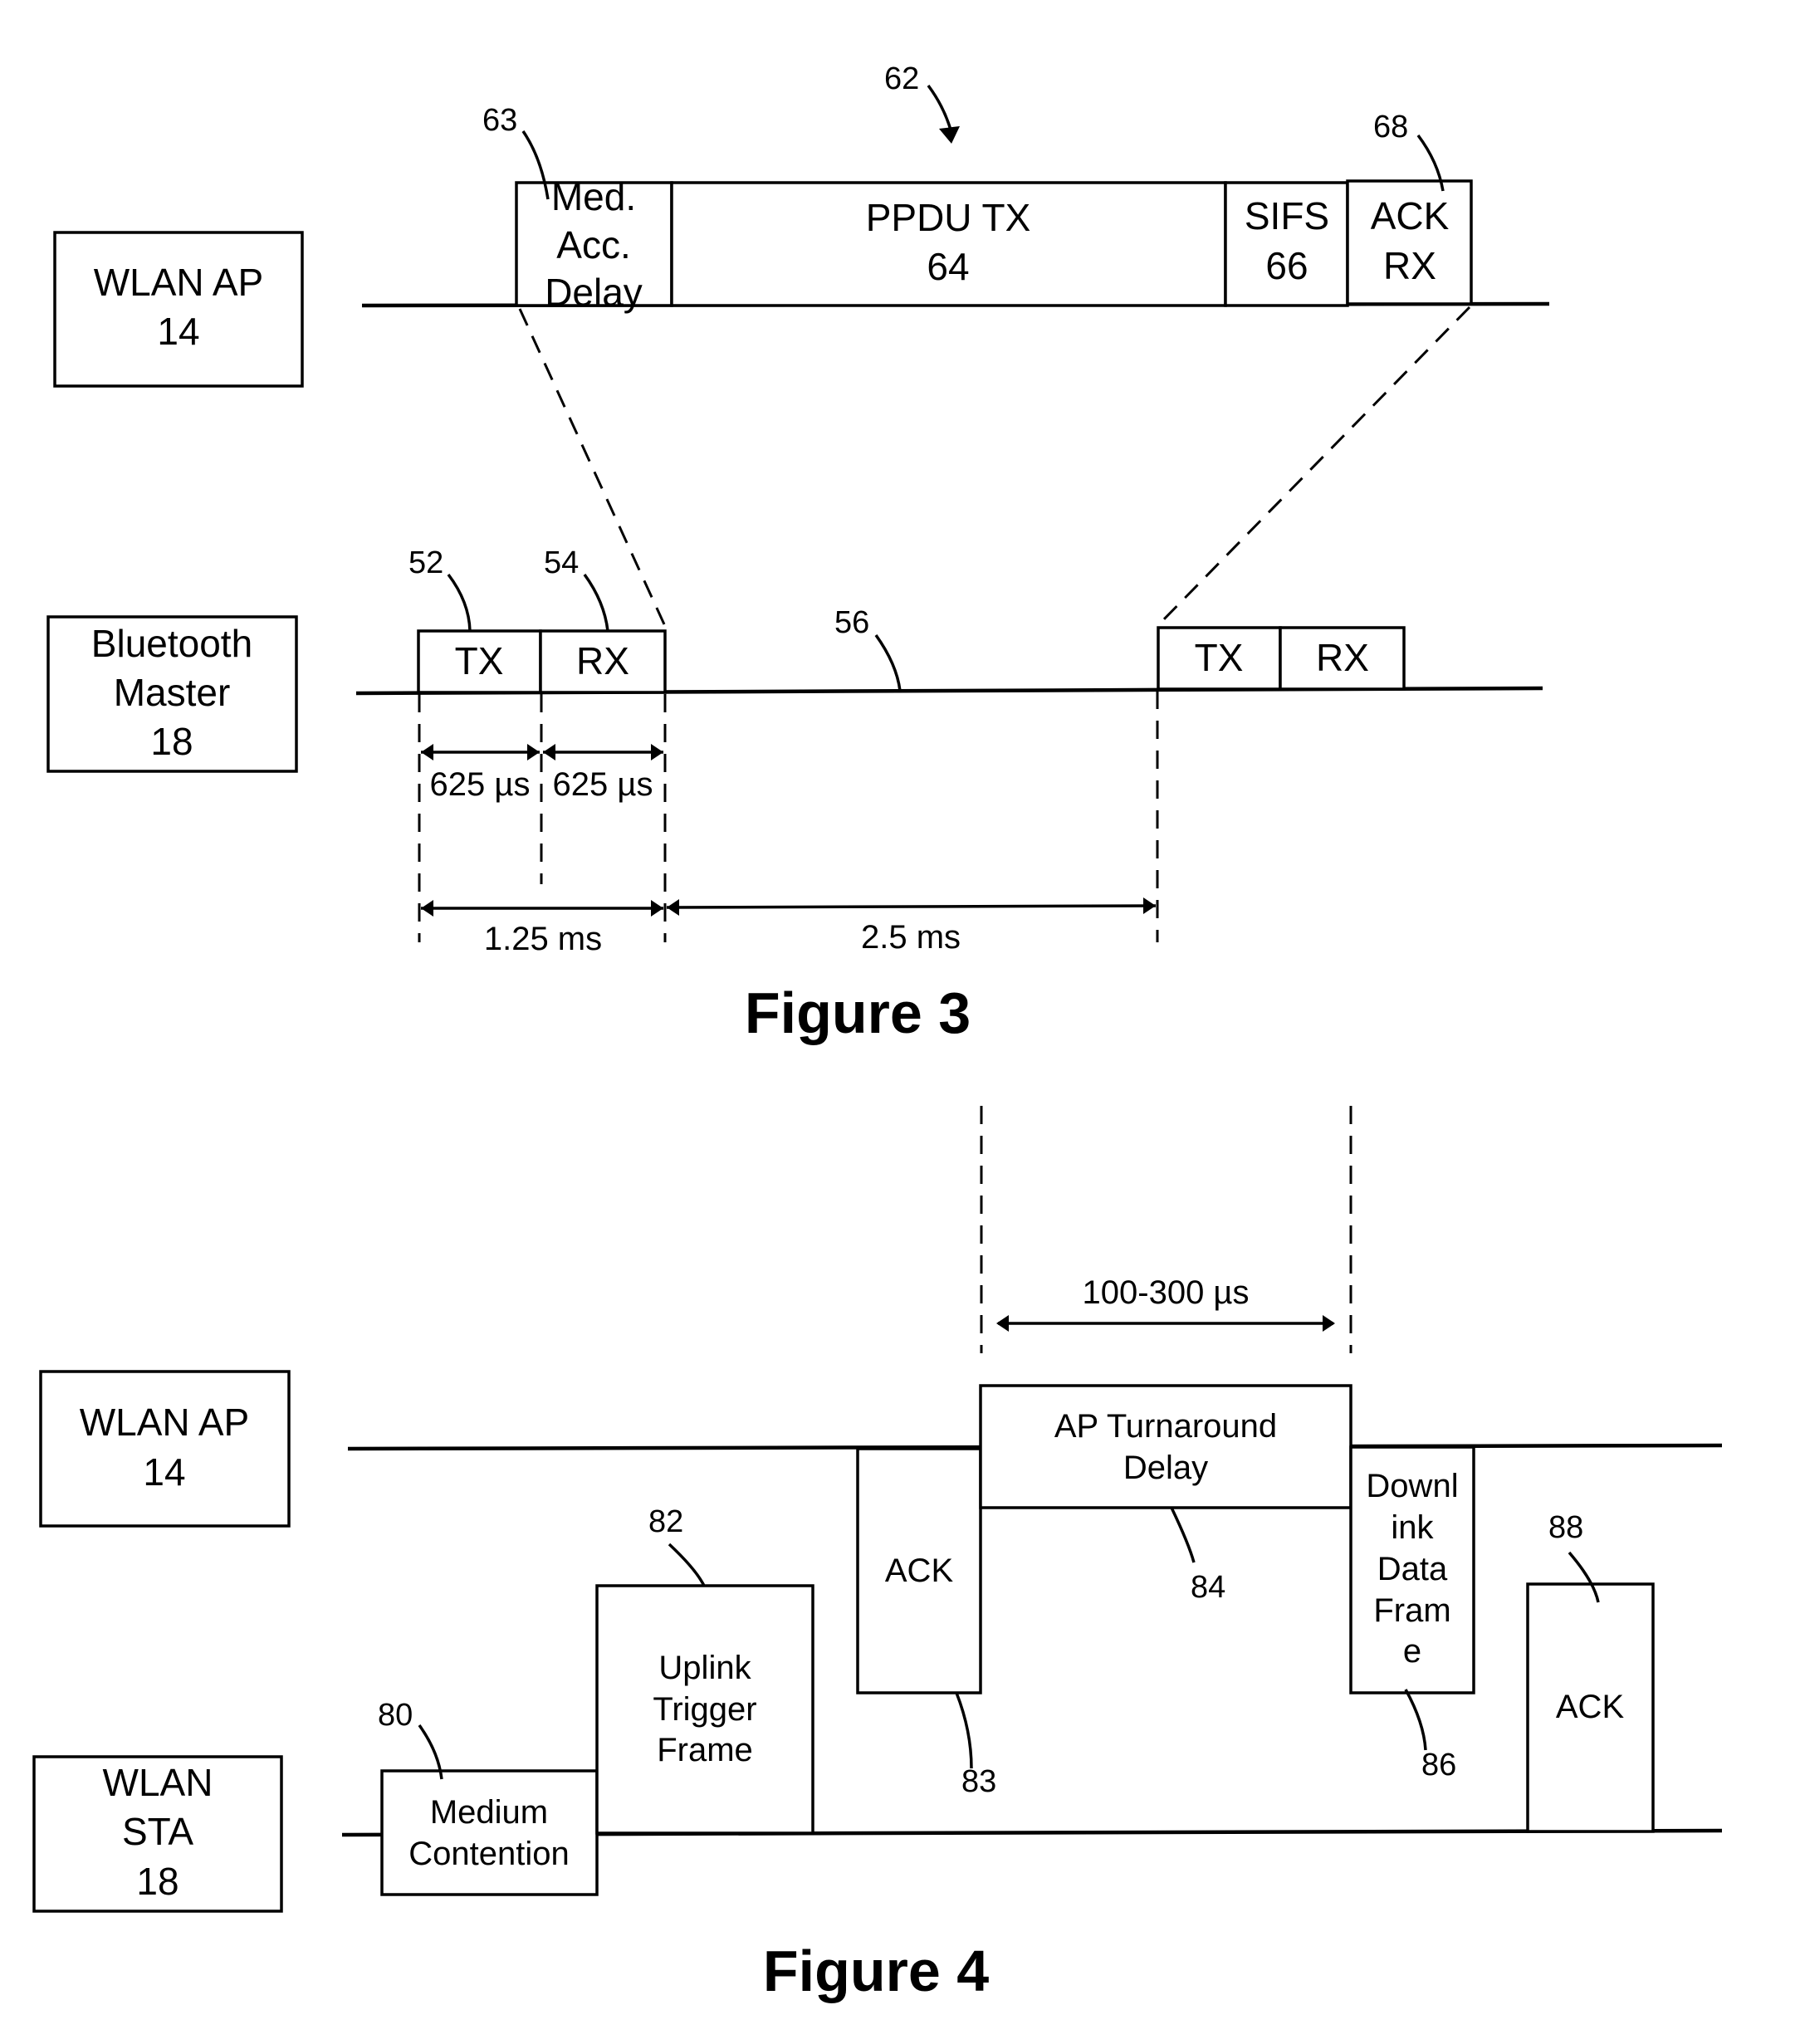  Describe the element at coordinates (592, 466) in the screenshot. I see `projection-left-dashed` at that location.